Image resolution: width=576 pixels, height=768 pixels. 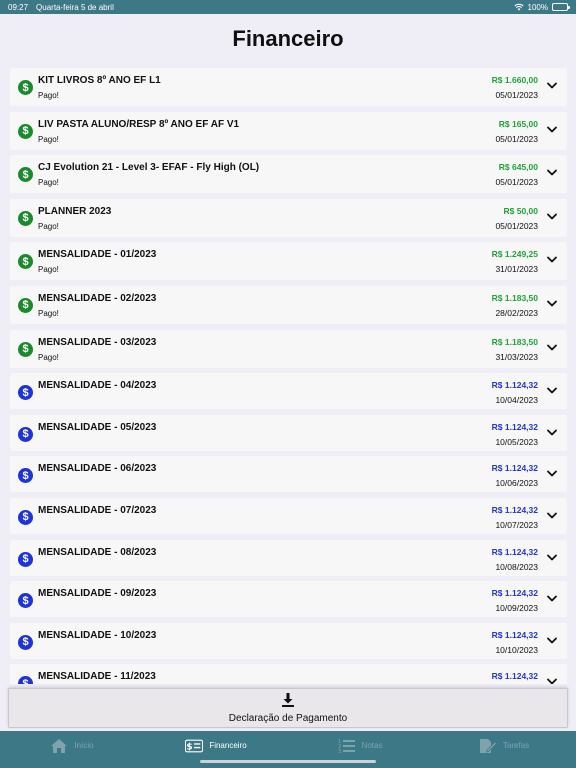 I want to click on list-item: $ PLANNER 2023 Pago! R$ 50,00 05/01/2023, so click(x=288, y=217).